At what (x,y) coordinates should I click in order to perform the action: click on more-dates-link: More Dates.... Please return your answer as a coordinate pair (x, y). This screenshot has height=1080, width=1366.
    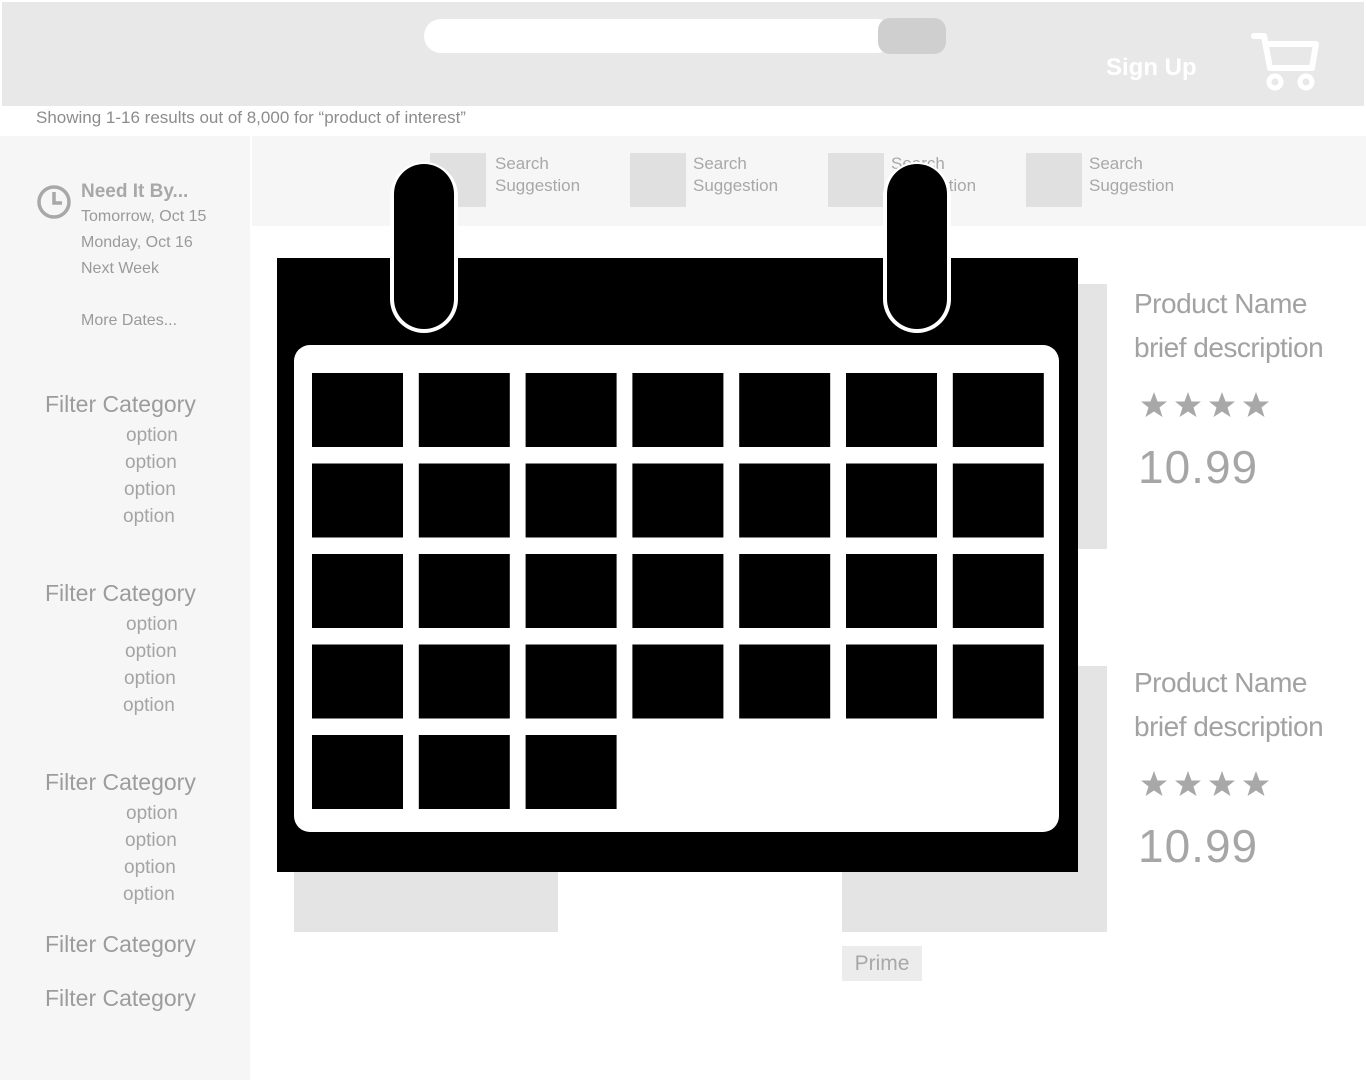
    Looking at the image, I should click on (129, 321).